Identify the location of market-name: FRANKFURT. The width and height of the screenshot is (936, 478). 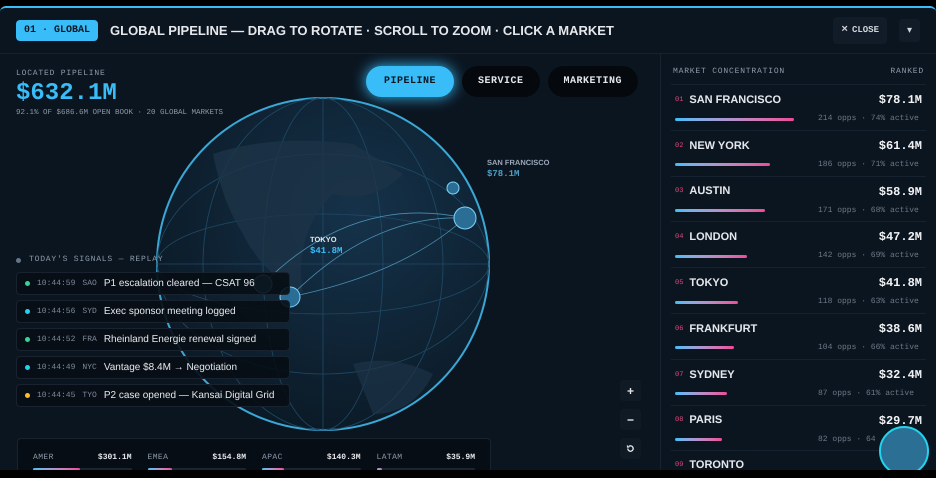
(723, 329).